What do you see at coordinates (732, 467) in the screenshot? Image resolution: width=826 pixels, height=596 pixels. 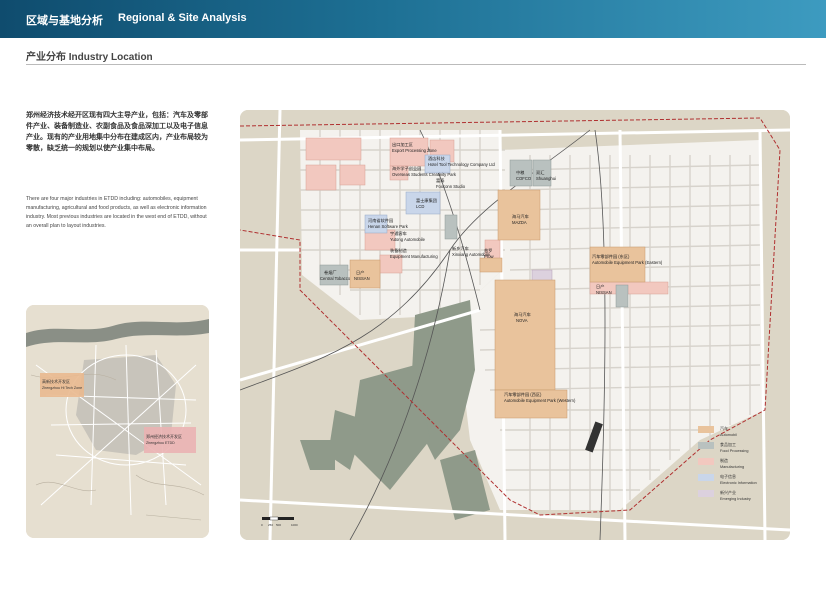 I see `legend-label-manufacturing-en: Manufacturing` at bounding box center [732, 467].